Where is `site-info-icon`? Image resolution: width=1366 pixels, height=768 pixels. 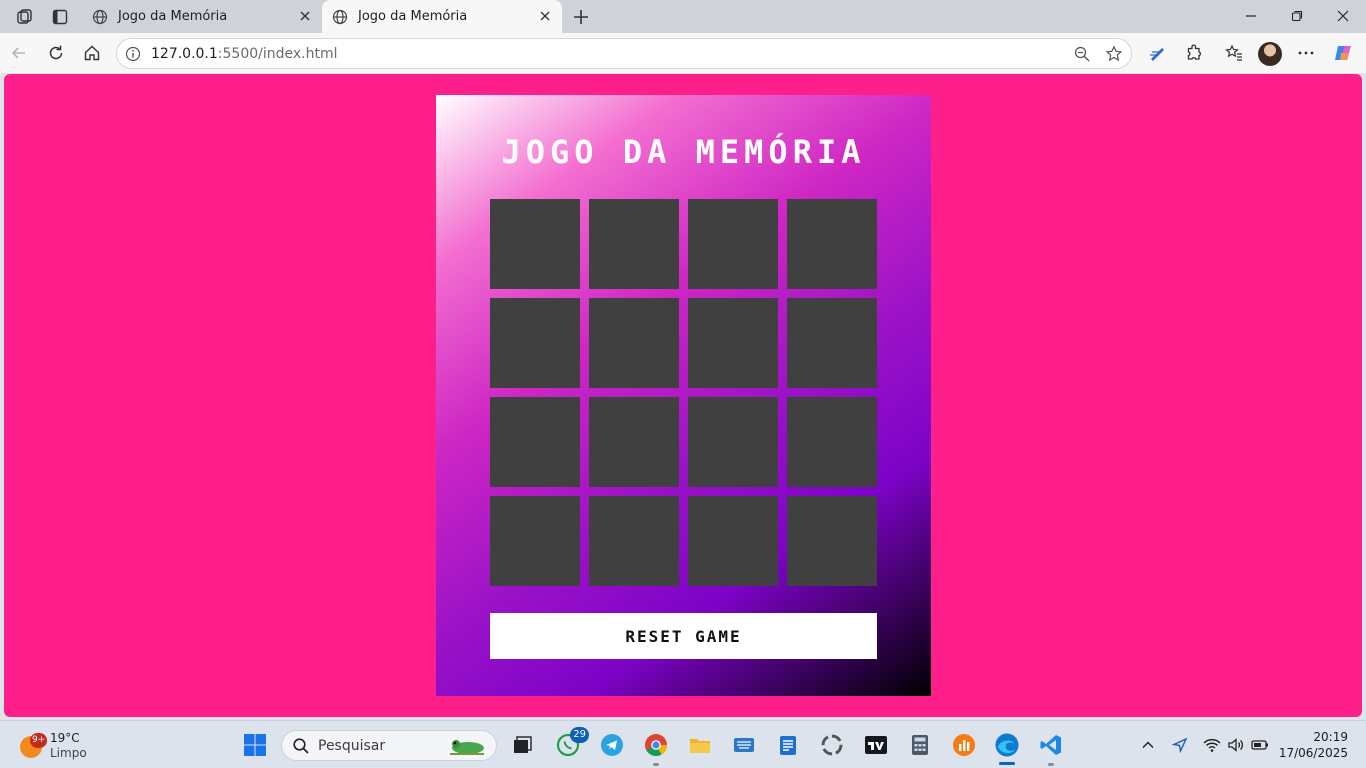
site-info-icon is located at coordinates (133, 54).